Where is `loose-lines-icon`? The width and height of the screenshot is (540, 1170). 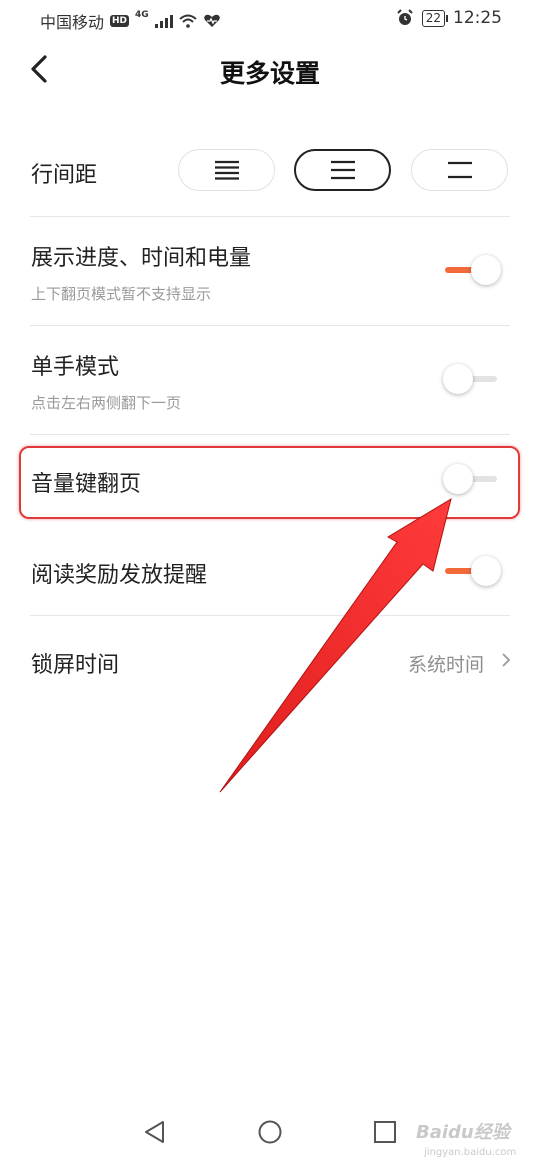
loose-lines-icon is located at coordinates (459, 170).